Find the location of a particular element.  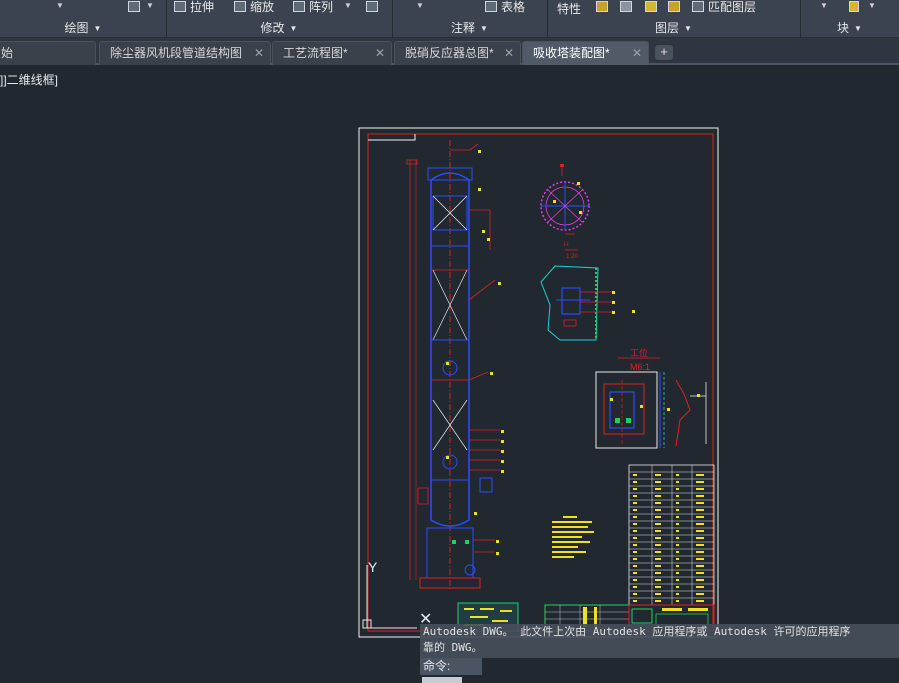

block-insert-dropdown-icon: ▼ is located at coordinates (872, 5).